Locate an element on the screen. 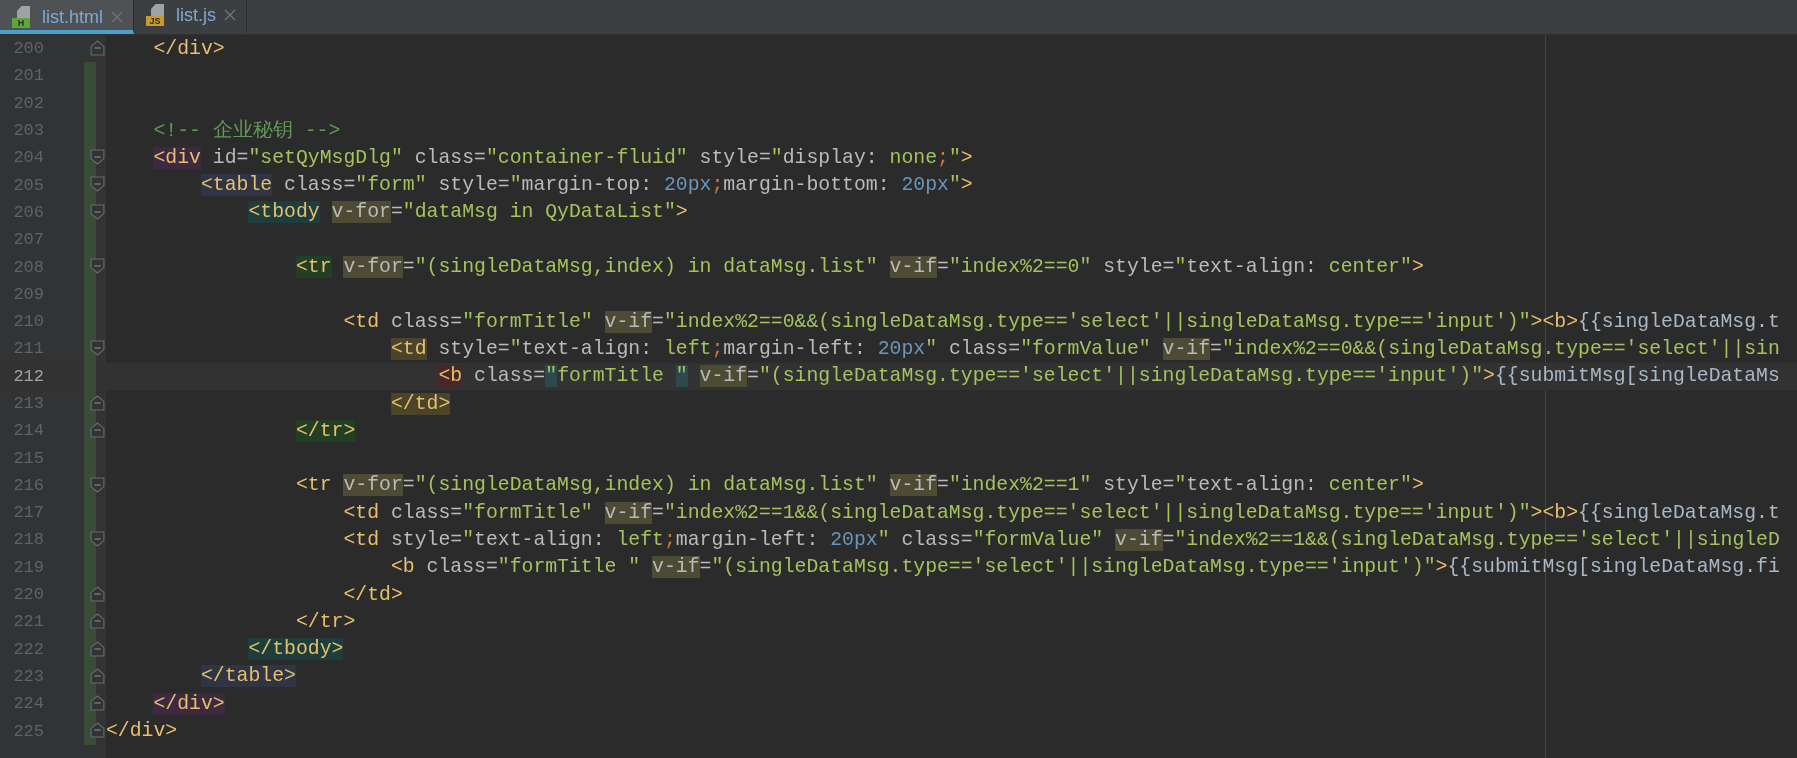 This screenshot has width=1797, height=758. code-line: <tbody v-for="dataMsg in QyDataList"> is located at coordinates (467, 212).